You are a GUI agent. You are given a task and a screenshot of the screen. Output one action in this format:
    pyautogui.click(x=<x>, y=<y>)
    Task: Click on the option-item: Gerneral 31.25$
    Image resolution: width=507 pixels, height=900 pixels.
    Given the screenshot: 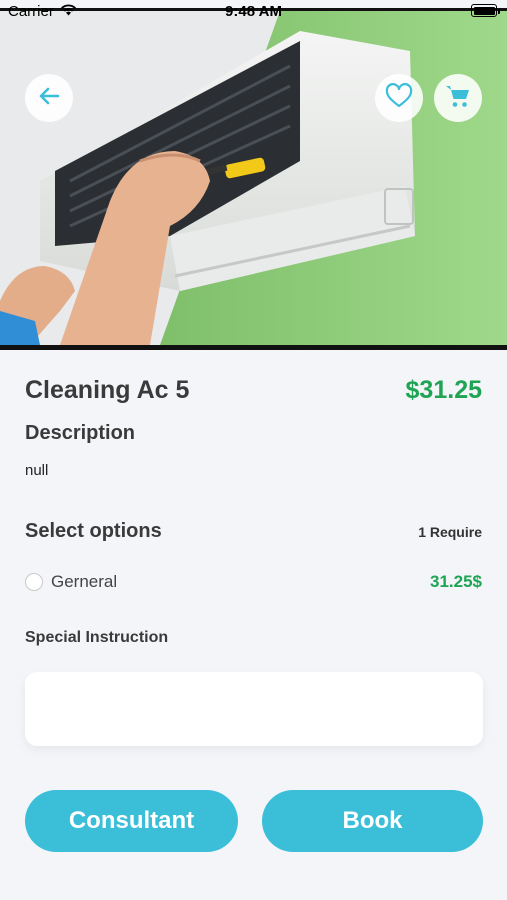 What is the action you would take?
    pyautogui.click(x=253, y=582)
    